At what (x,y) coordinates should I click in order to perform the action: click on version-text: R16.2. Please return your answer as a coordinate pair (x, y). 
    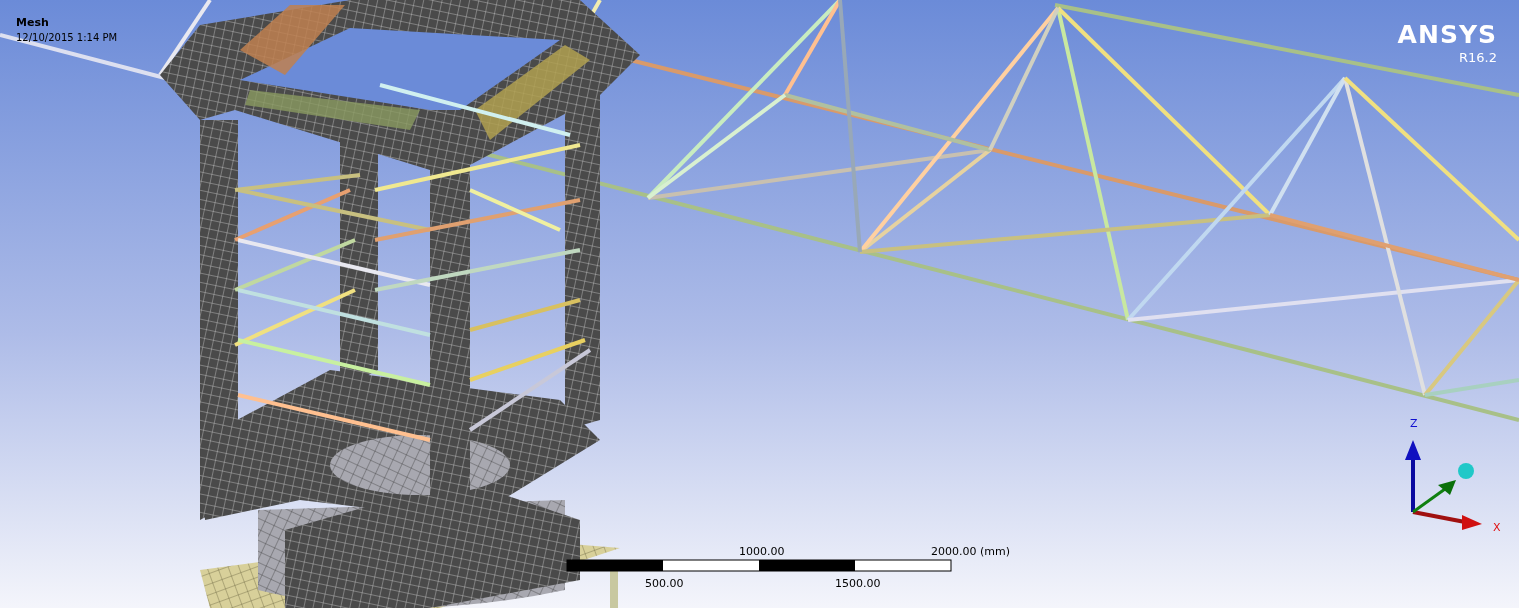
    Looking at the image, I should click on (1478, 57).